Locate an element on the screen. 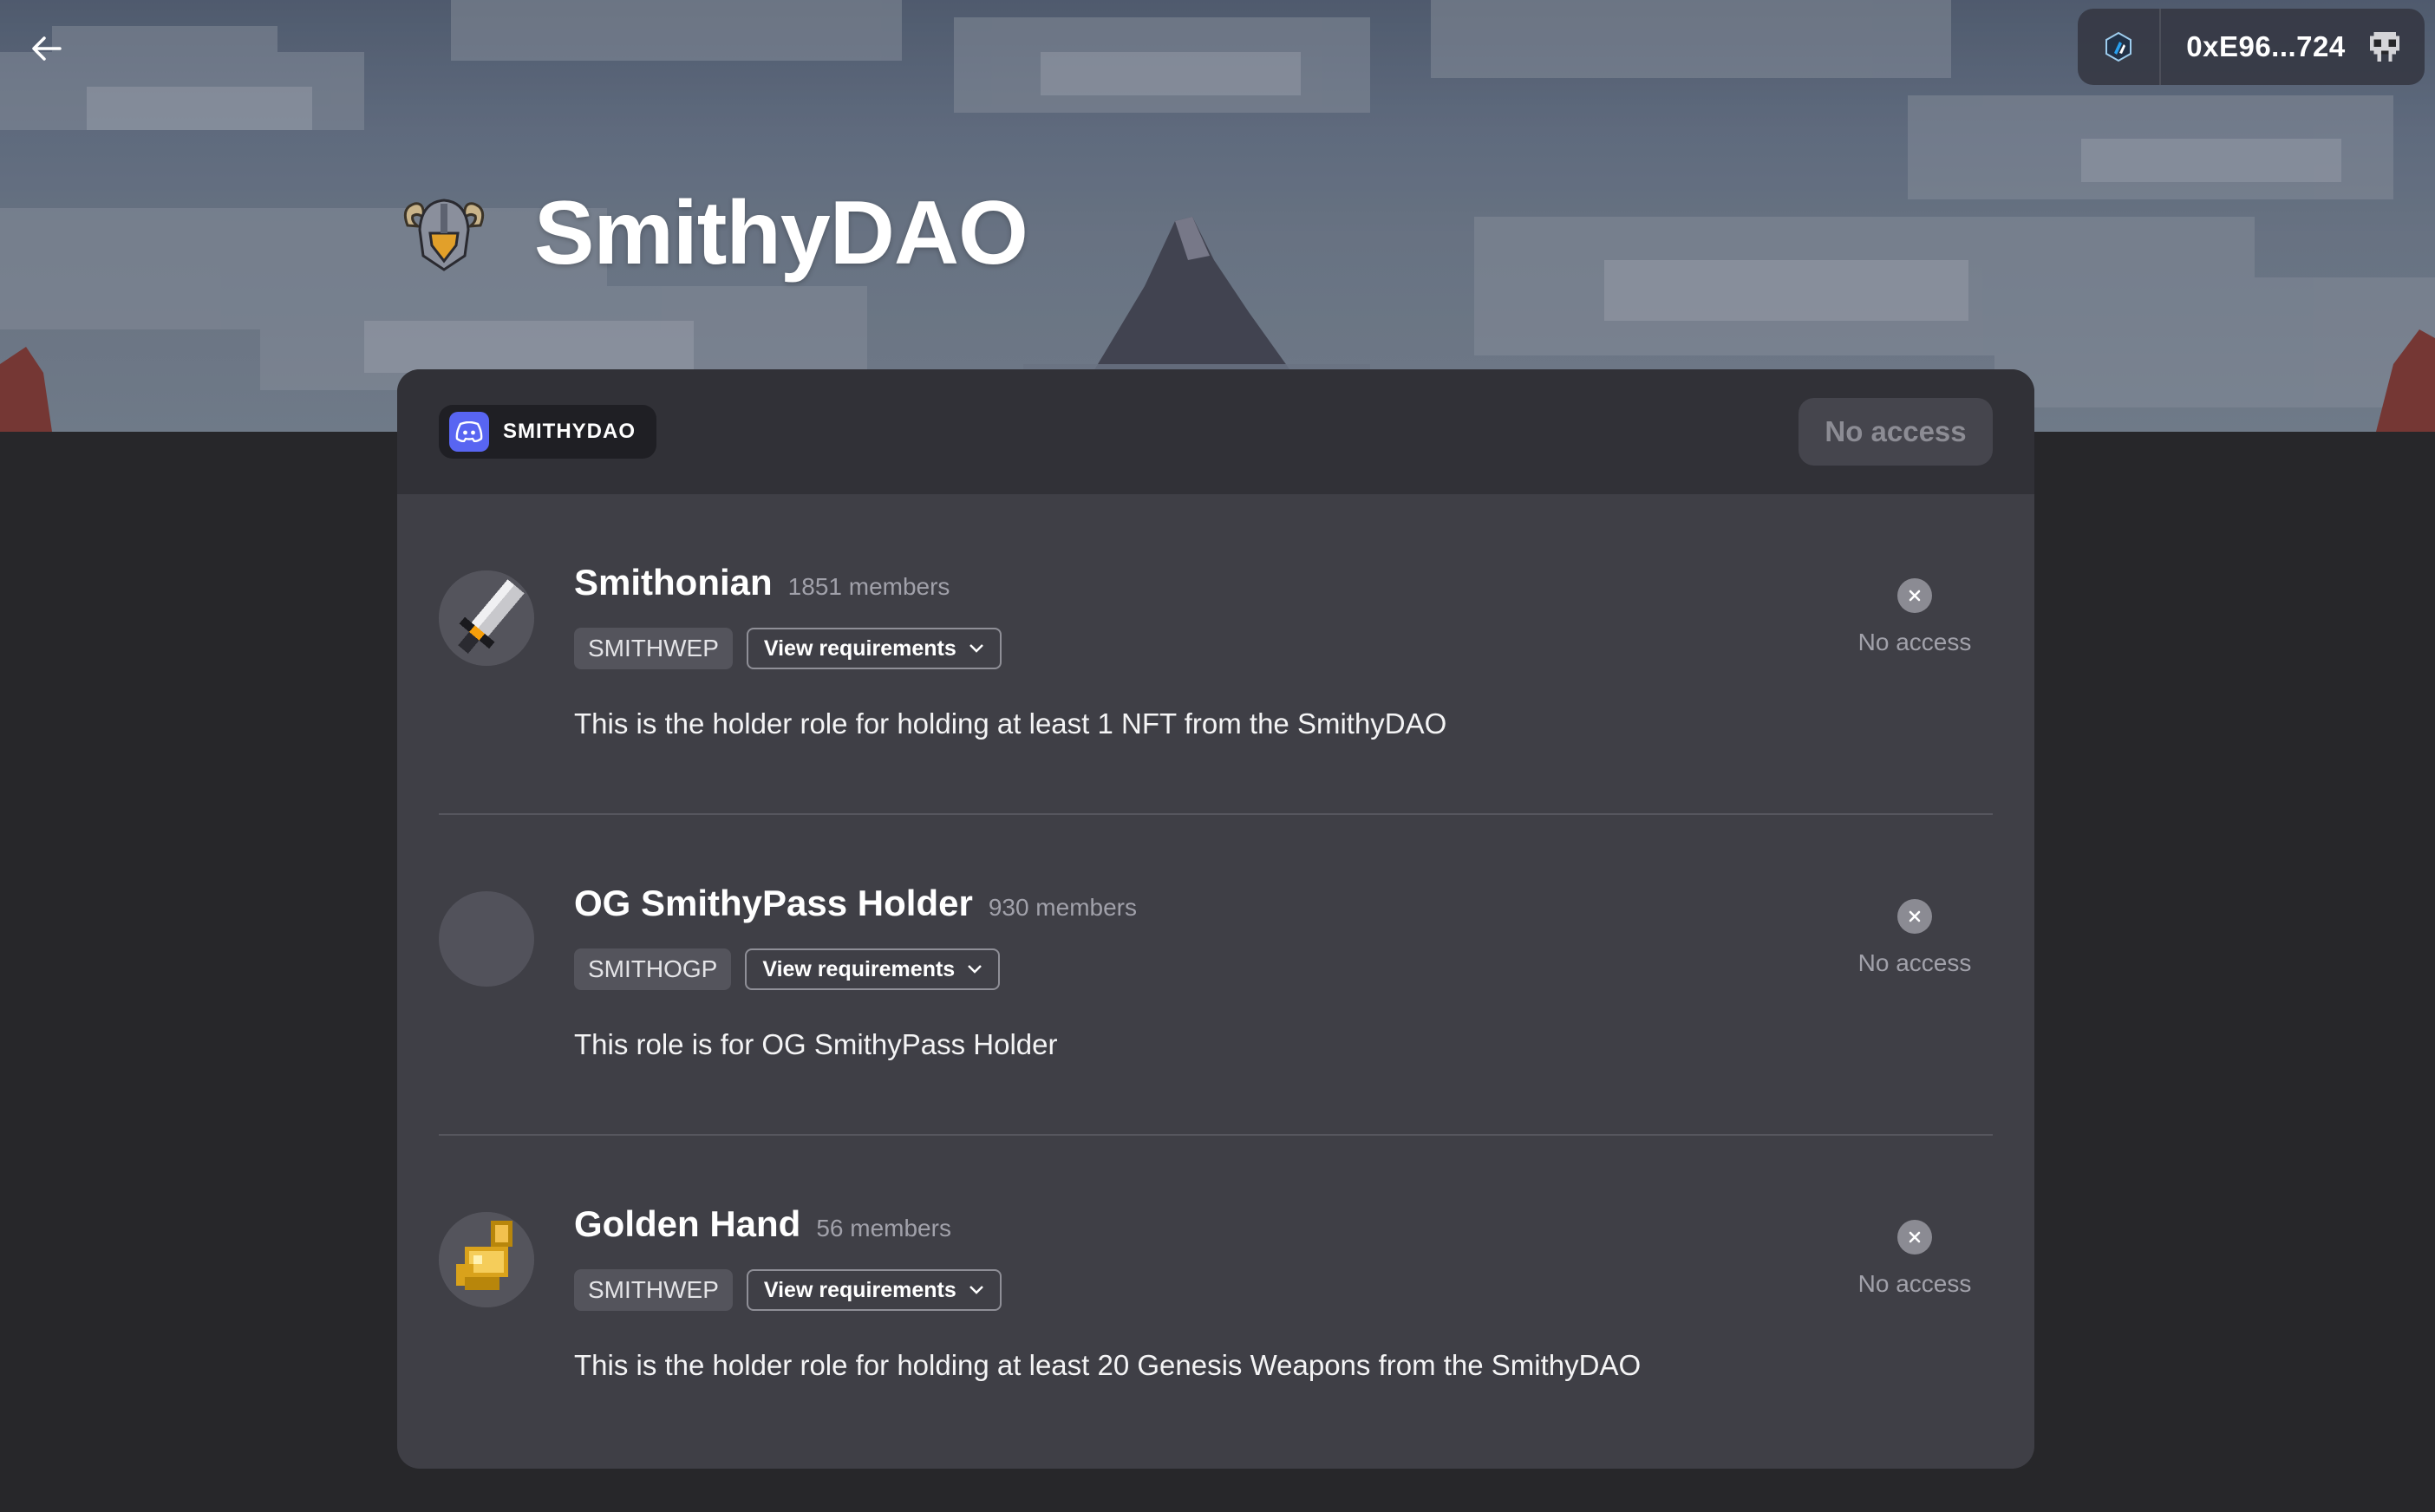  wallet-button: 0xE96...724 is located at coordinates (2251, 47).